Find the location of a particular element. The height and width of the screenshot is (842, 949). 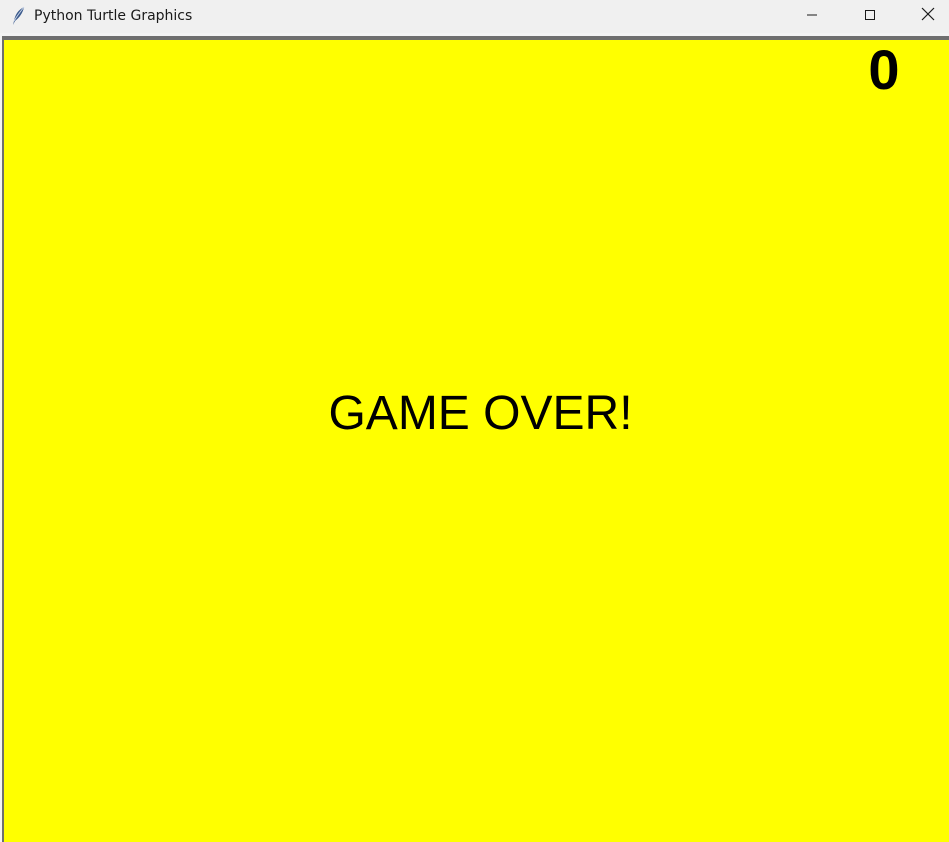

window-title: Python Turtle Graphics is located at coordinates (113, 16).